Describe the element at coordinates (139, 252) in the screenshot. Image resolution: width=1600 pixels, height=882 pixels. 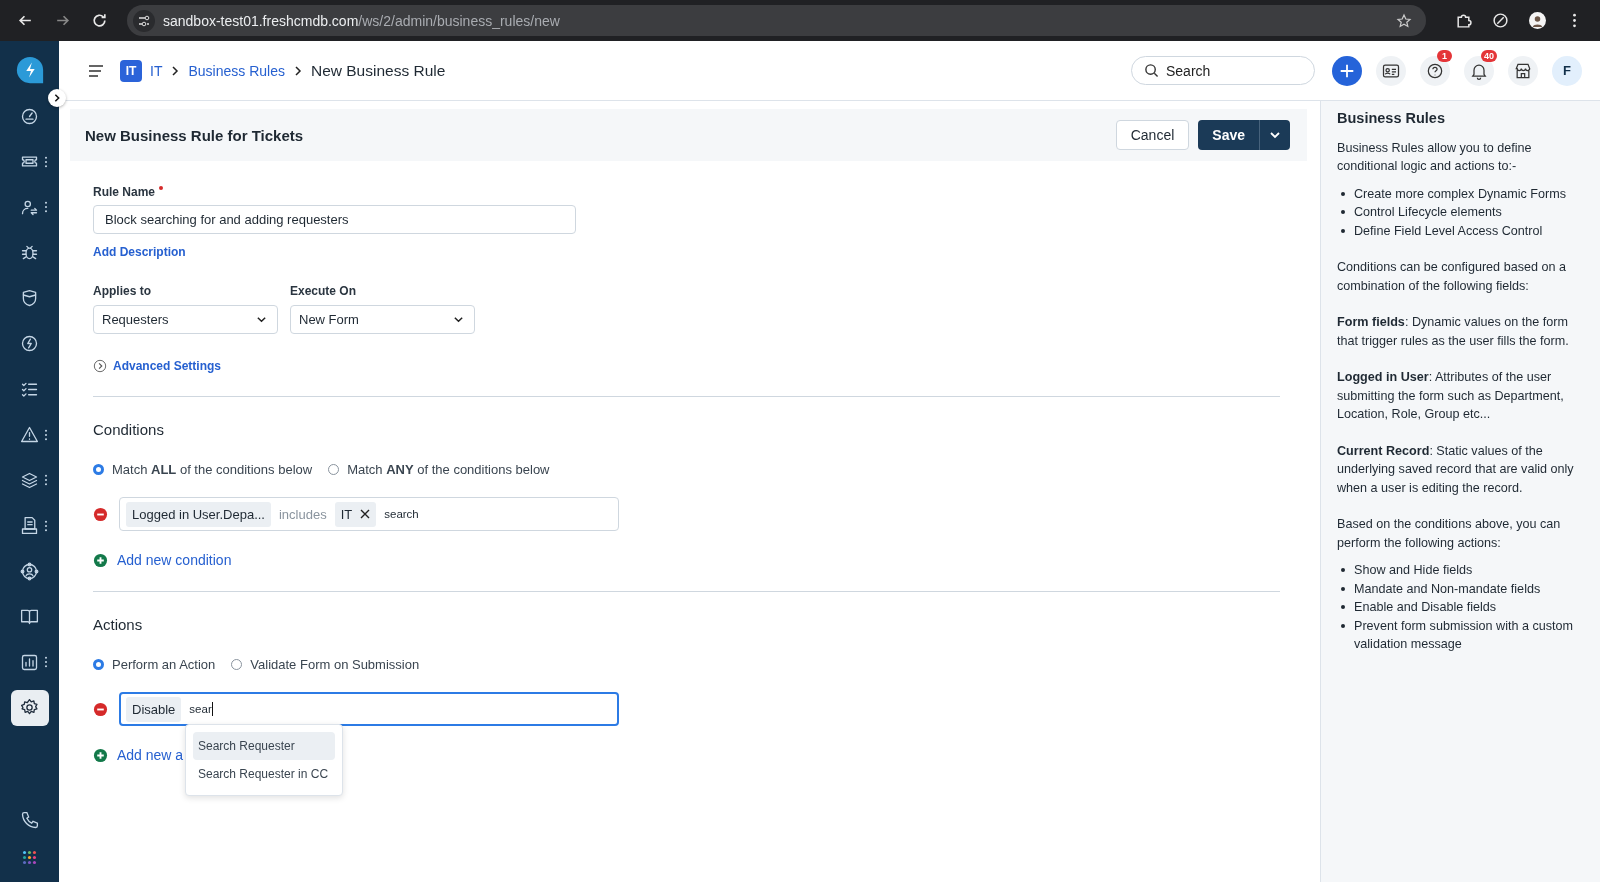
I see `add-description-link: Add Description` at that location.